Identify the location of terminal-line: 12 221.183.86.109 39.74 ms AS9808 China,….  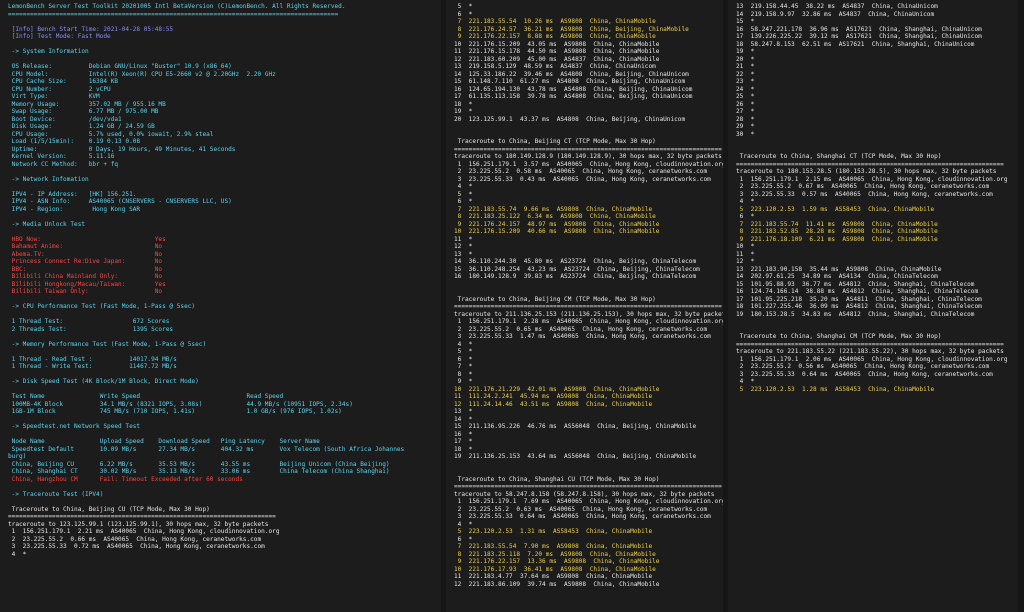
(557, 584).